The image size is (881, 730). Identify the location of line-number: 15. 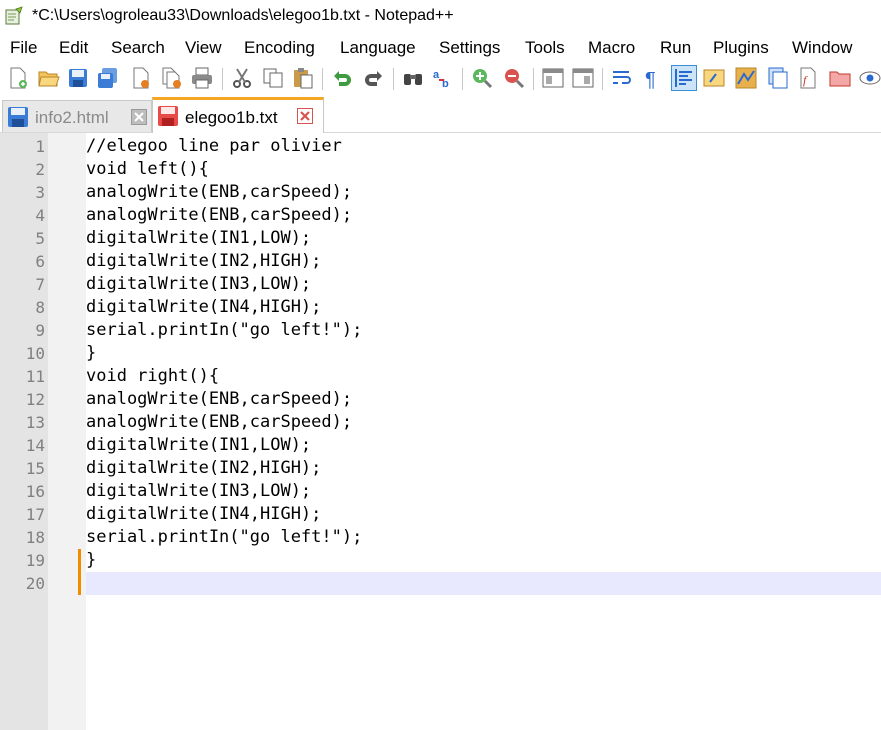
(35, 468).